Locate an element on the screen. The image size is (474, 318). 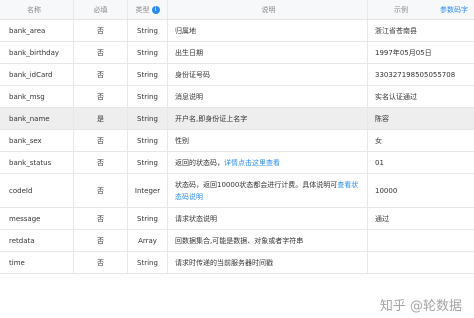
table-row: bank_area 否 String 归属地 浙江省苍南县 is located at coordinates (237, 31).